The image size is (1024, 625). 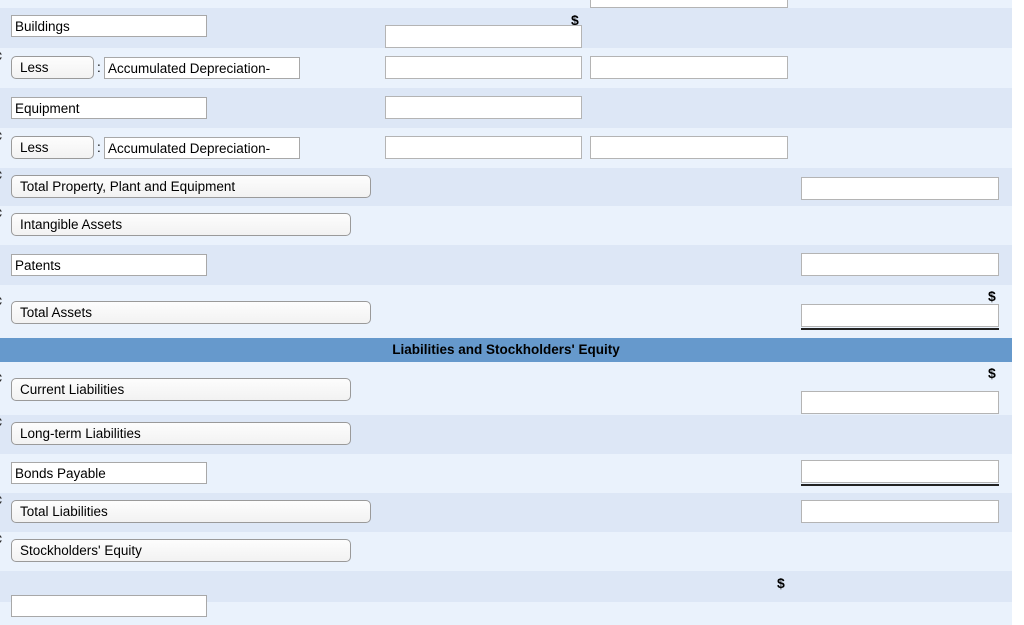 I want to click on current-liabilities-select: Current Liabilities, so click(x=181, y=389).